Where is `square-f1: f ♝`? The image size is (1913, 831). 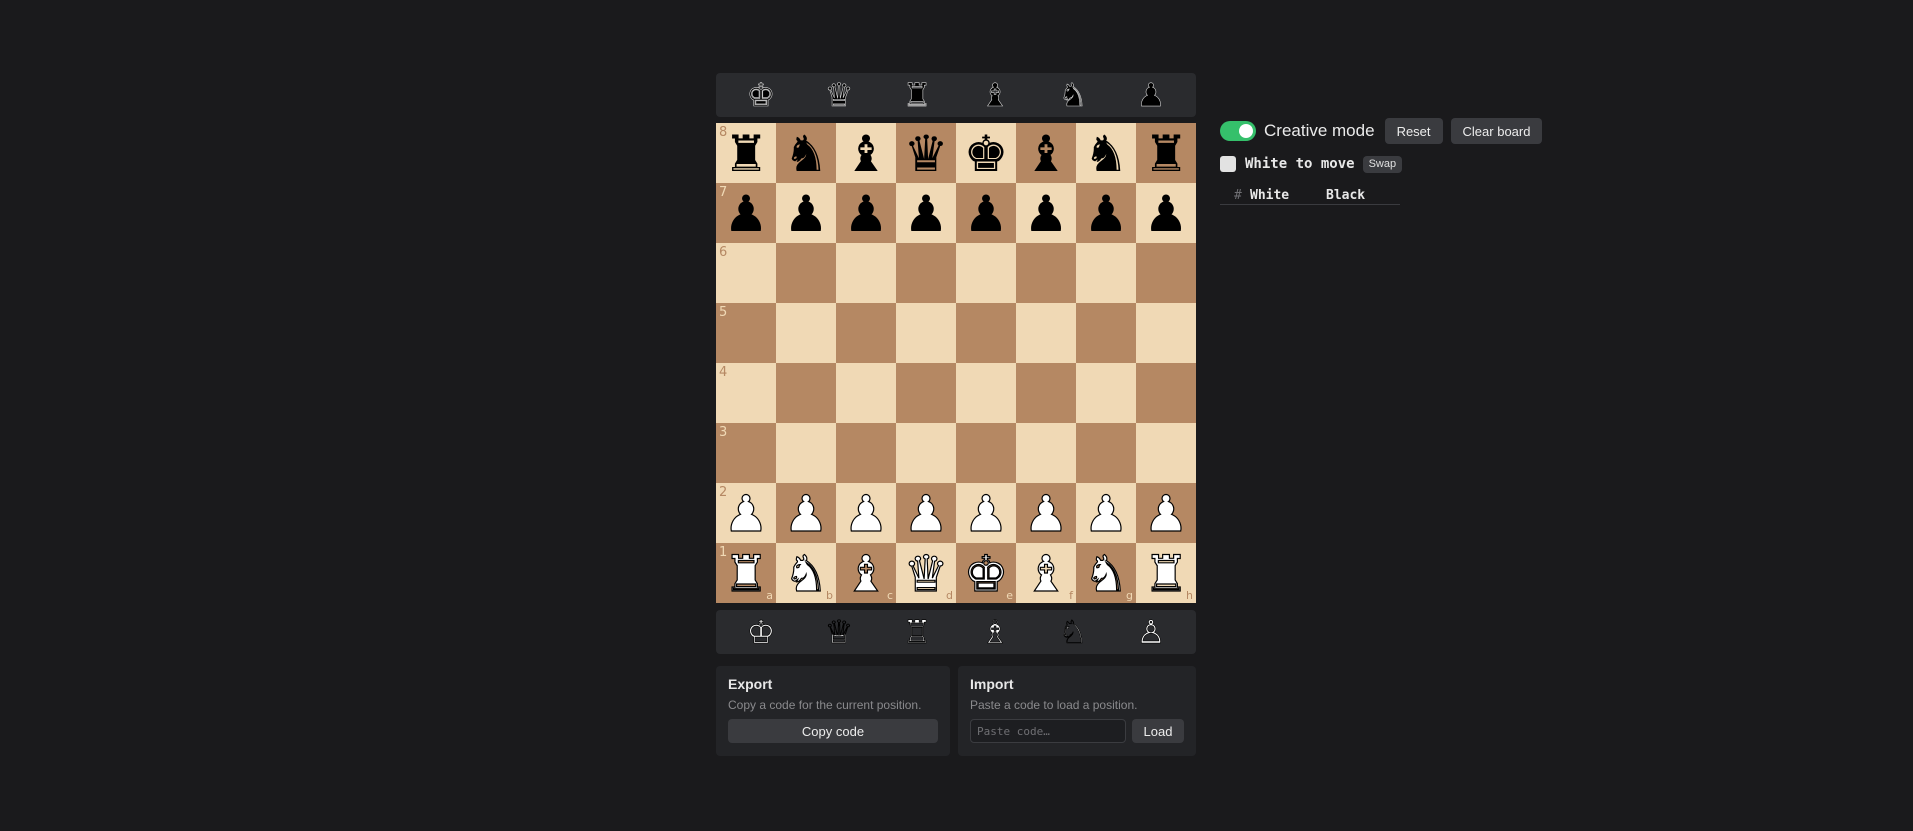 square-f1: f ♝ is located at coordinates (1046, 573).